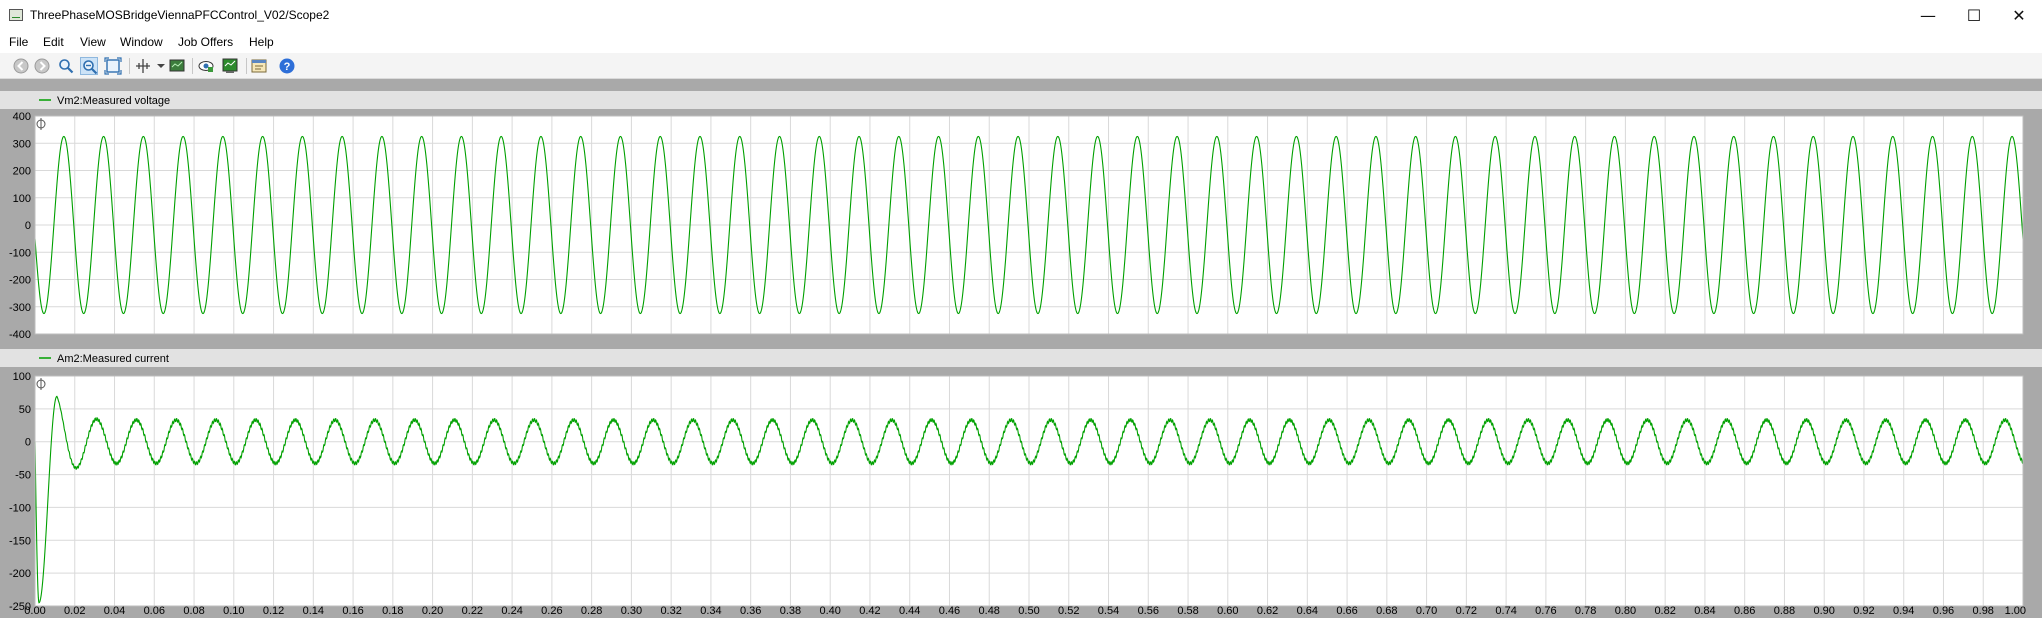 The width and height of the screenshot is (2042, 618). What do you see at coordinates (551, 611) in the screenshot?
I see `x-tick-label: 0.26` at bounding box center [551, 611].